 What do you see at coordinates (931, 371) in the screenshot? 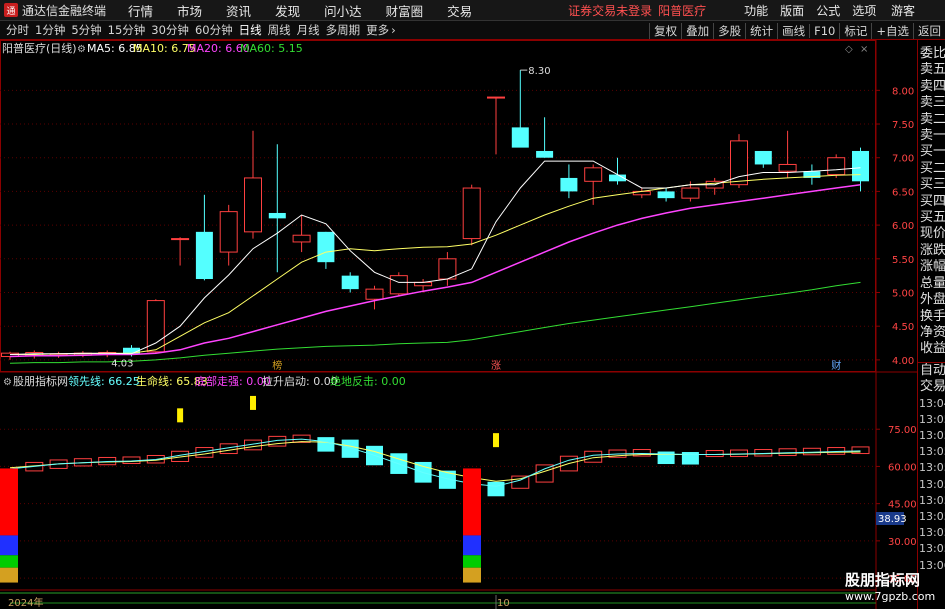
I see `auto-label: 自动` at bounding box center [931, 371].